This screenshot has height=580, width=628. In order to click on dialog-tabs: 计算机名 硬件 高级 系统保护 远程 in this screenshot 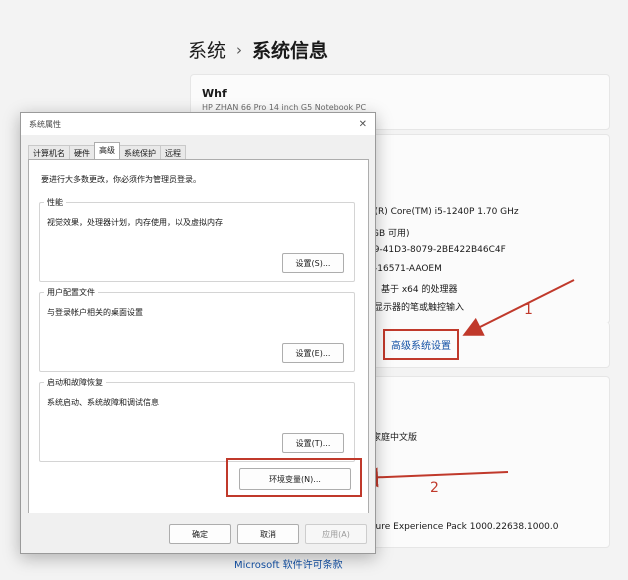, I will do `click(107, 150)`.